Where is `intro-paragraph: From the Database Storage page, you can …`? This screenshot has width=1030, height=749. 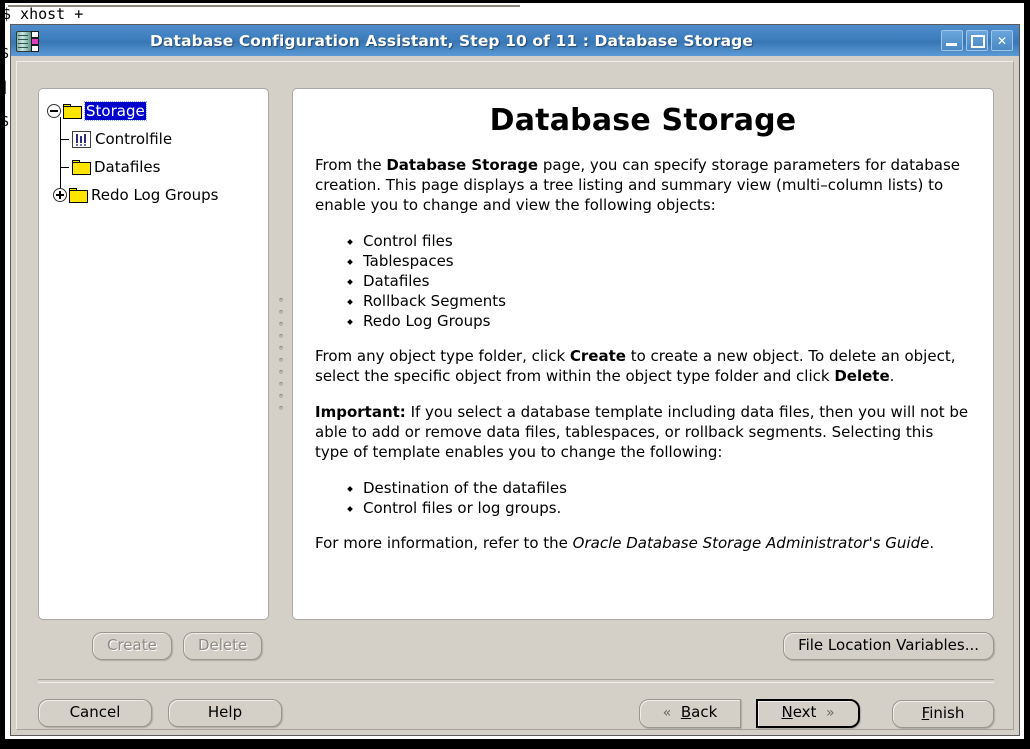
intro-paragraph: From the Database Storage page, you can … is located at coordinates (643, 185).